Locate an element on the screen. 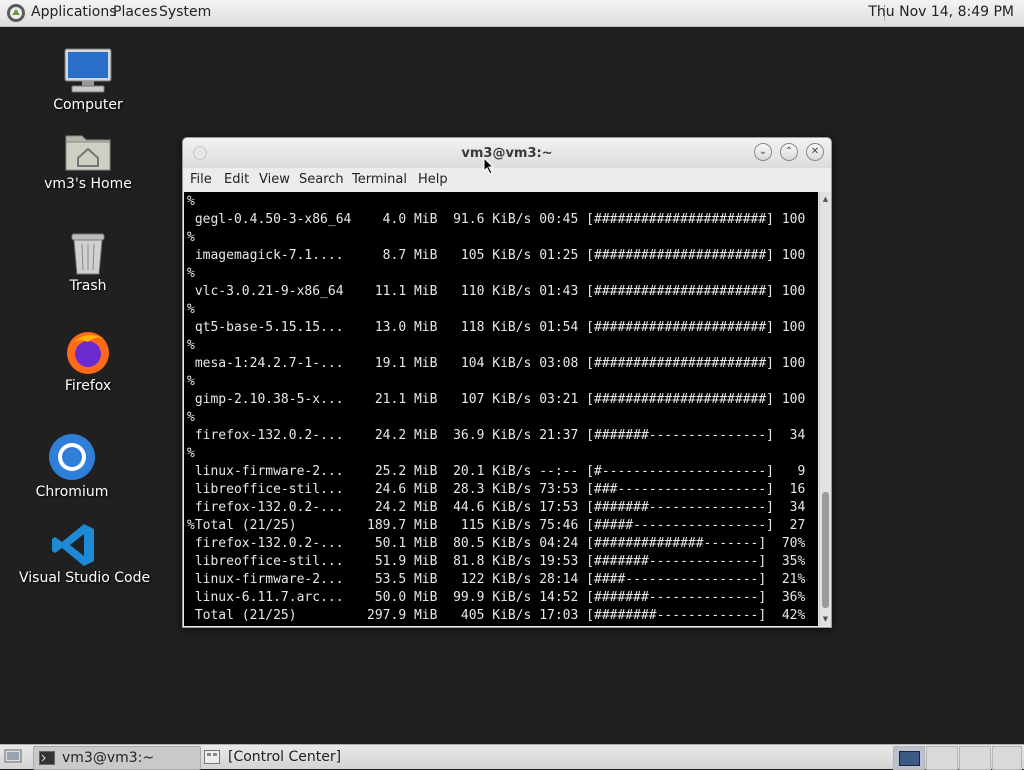 This screenshot has height=770, width=1024. terminal-scrollbar: ▲ ▼ is located at coordinates (825, 409).